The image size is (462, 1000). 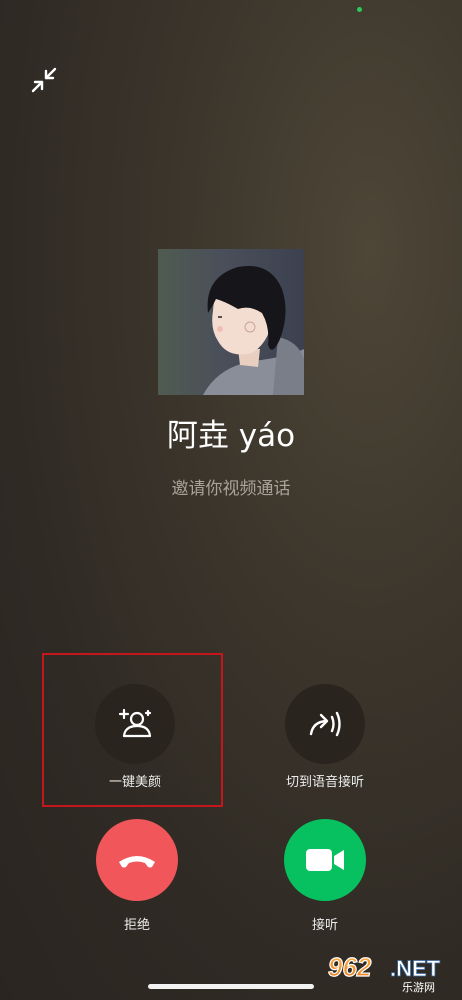 What do you see at coordinates (350, 967) in the screenshot?
I see `svg-text: 962` at bounding box center [350, 967].